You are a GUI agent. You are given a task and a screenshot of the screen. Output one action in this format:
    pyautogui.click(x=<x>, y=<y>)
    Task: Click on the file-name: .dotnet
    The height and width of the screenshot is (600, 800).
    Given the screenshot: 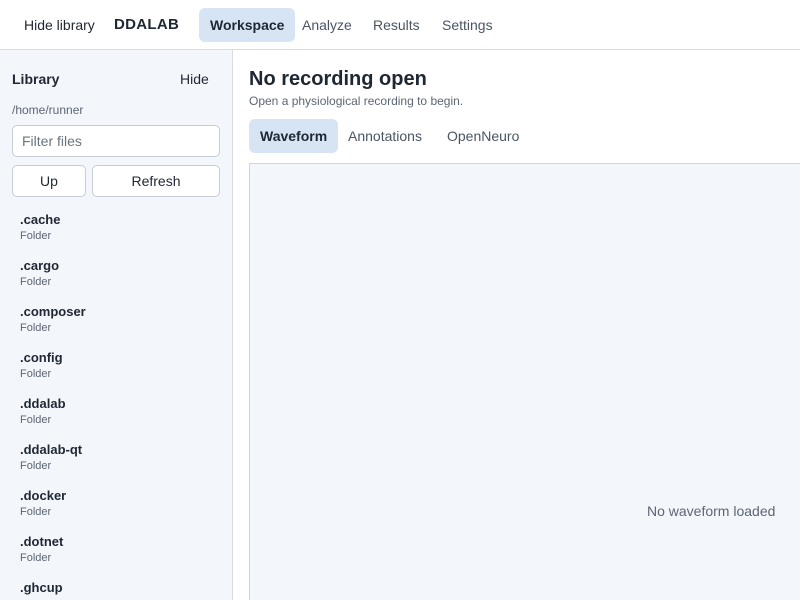 What is the action you would take?
    pyautogui.click(x=42, y=541)
    